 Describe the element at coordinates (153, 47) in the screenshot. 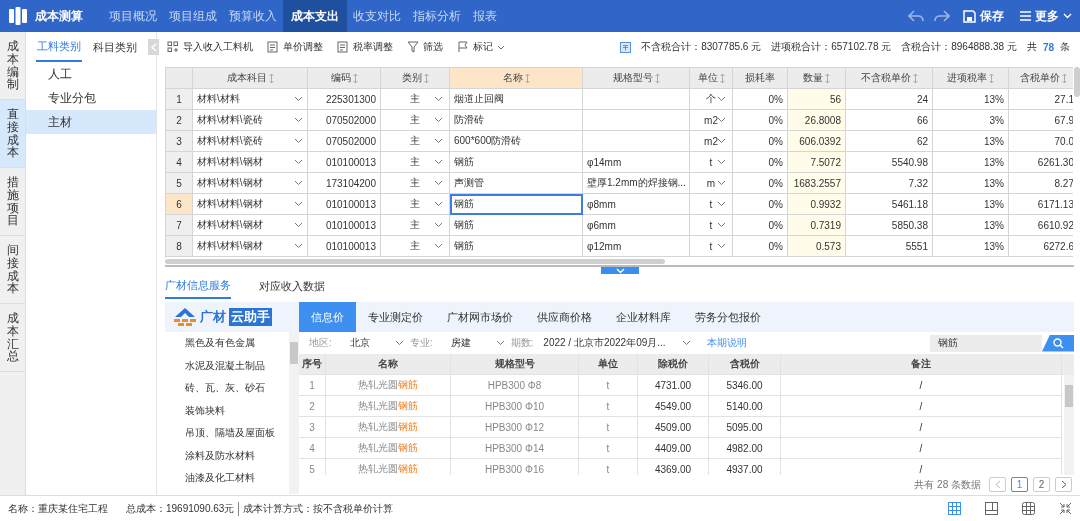

I see `collapse-button` at that location.